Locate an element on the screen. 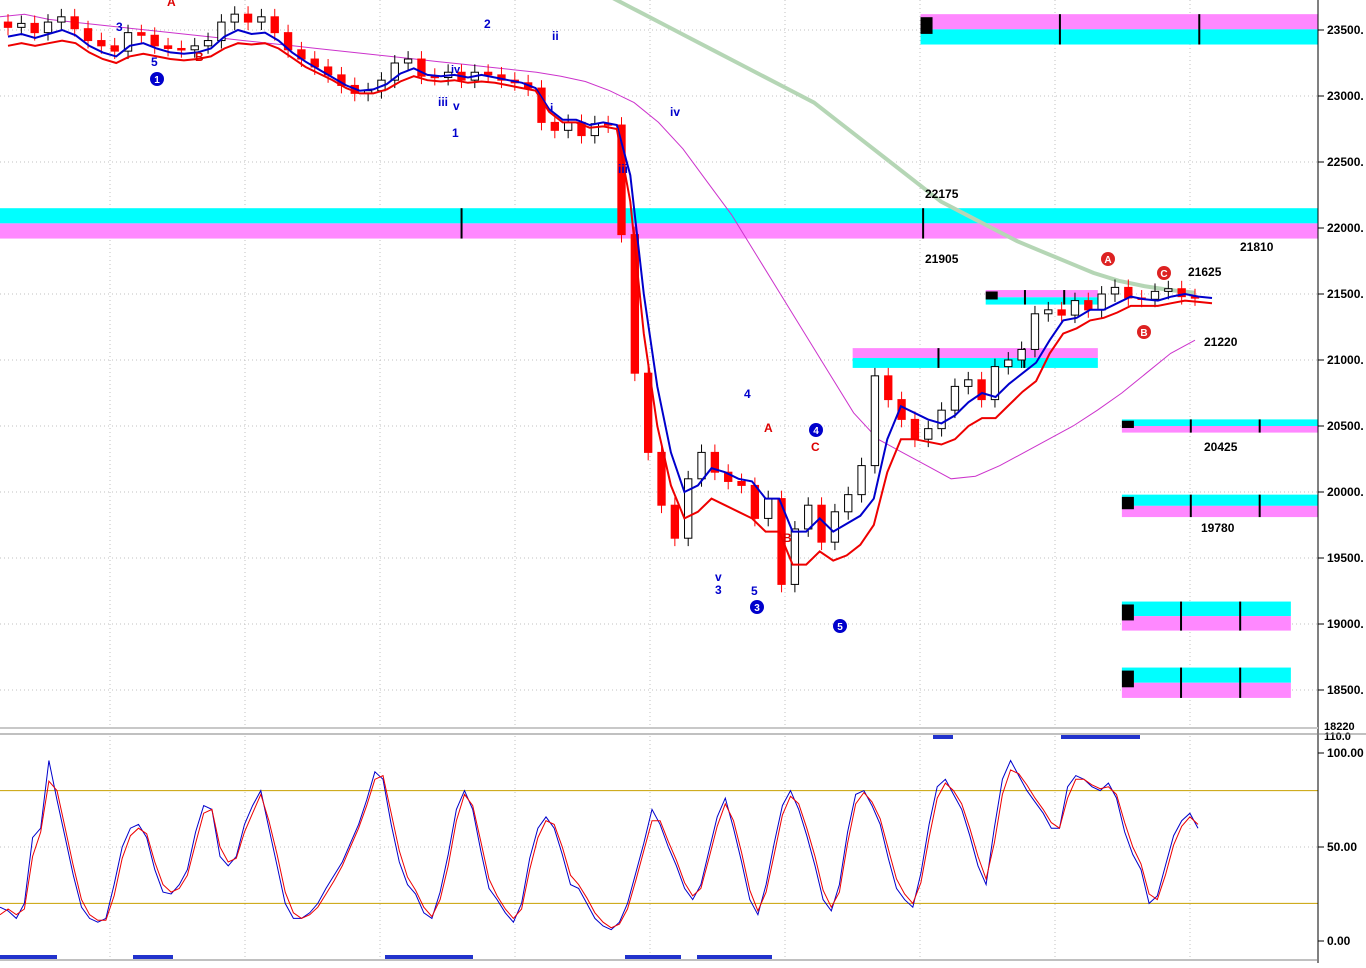 This screenshot has height=968, width=1366. wave-label: 5 is located at coordinates (154, 62).